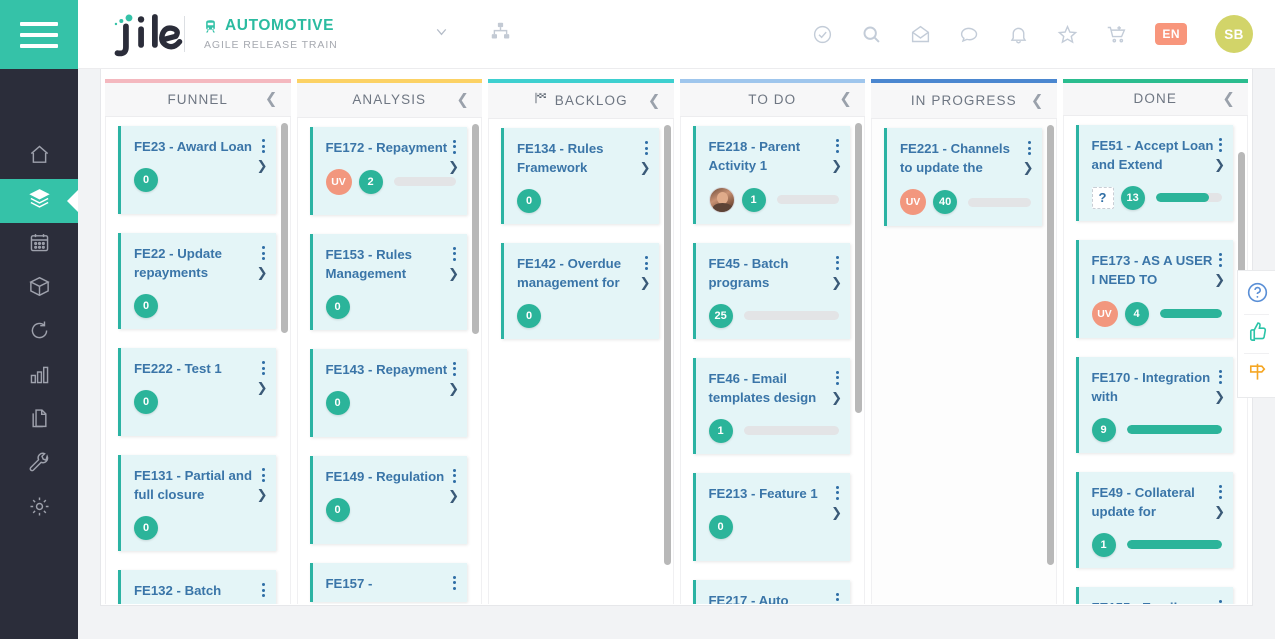  I want to click on task-card: FE51 - Accept Loan and Extend ❯? 13, so click(1154, 172).